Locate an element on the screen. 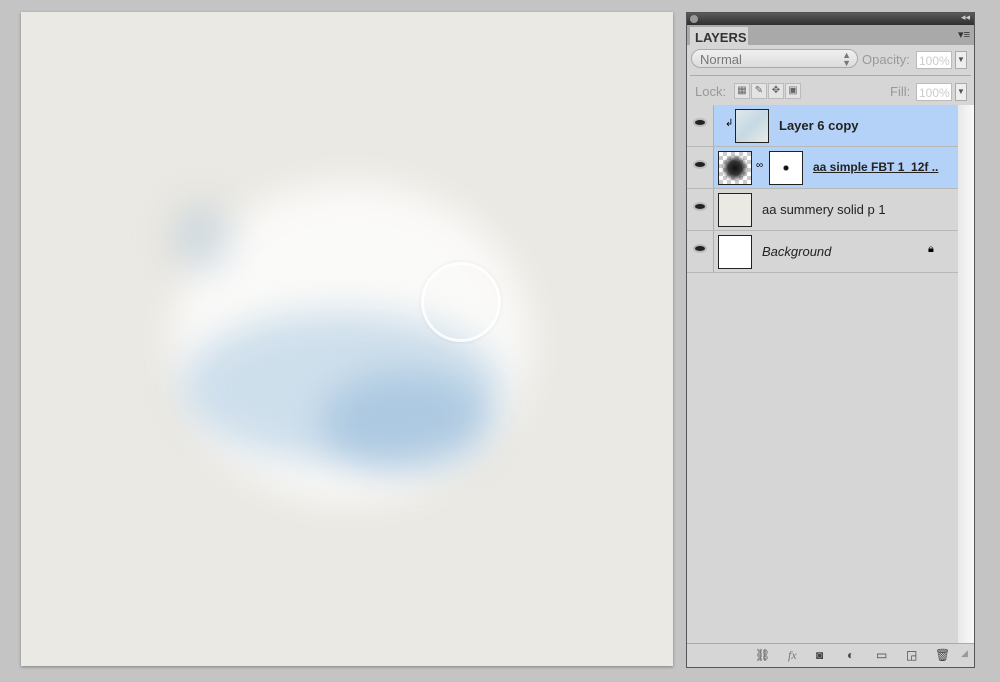  layer-name: Background is located at coordinates (796, 251).